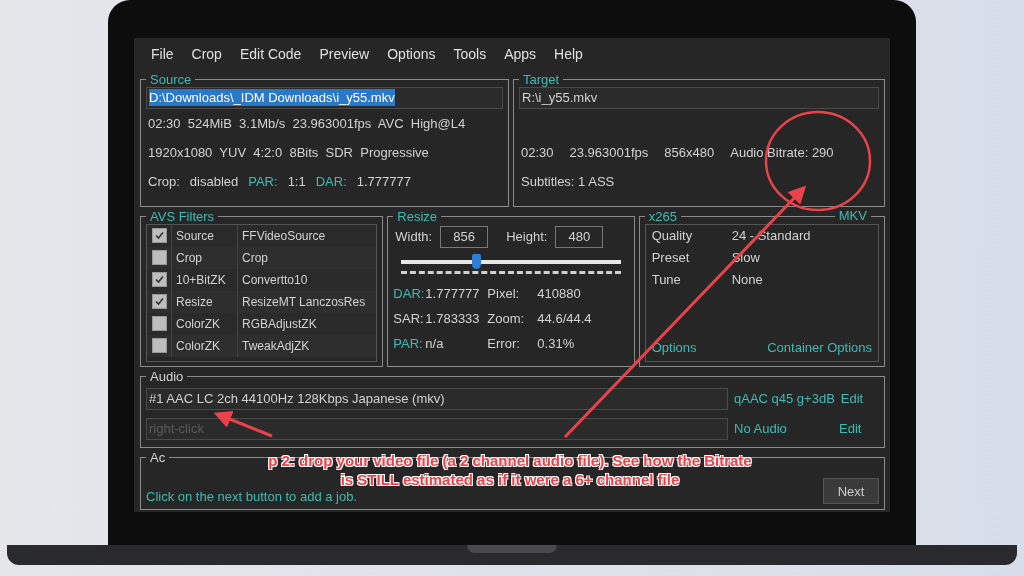 This screenshot has height=576, width=1024. What do you see at coordinates (307, 345) in the screenshot?
I see `table-cell: TweakAdjZK` at bounding box center [307, 345].